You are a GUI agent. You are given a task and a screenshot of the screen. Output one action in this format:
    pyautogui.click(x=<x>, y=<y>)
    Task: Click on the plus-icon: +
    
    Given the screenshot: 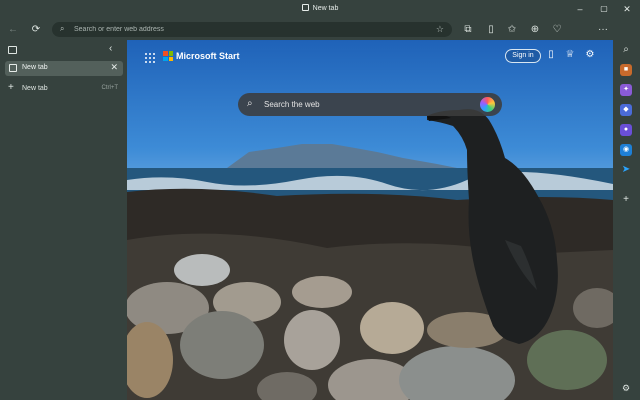 What is the action you would take?
    pyautogui.click(x=11, y=87)
    